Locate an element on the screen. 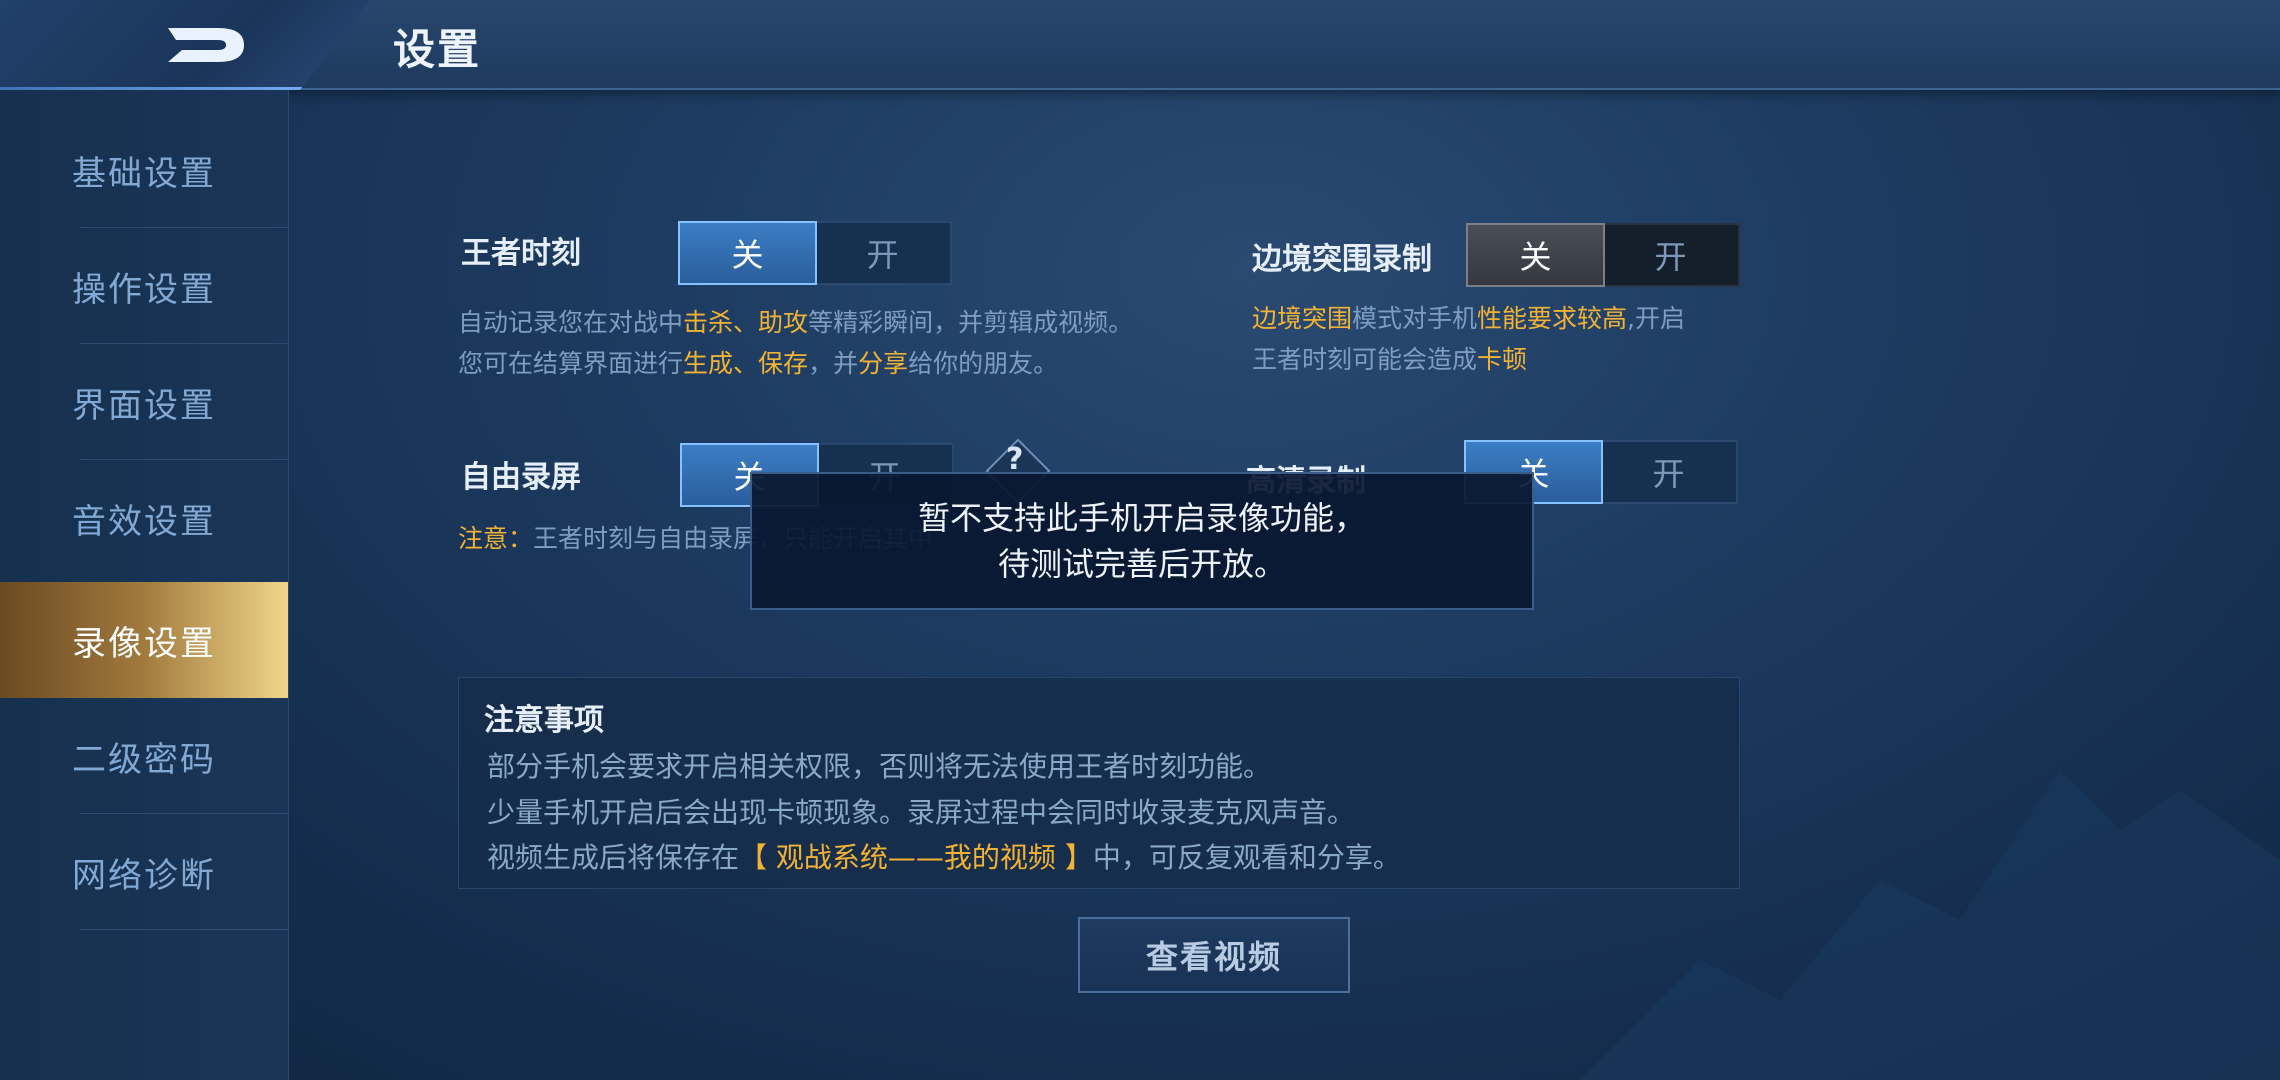 The height and width of the screenshot is (1080, 2280). sidebar-item-label: 音效设置 is located at coordinates (144, 521).